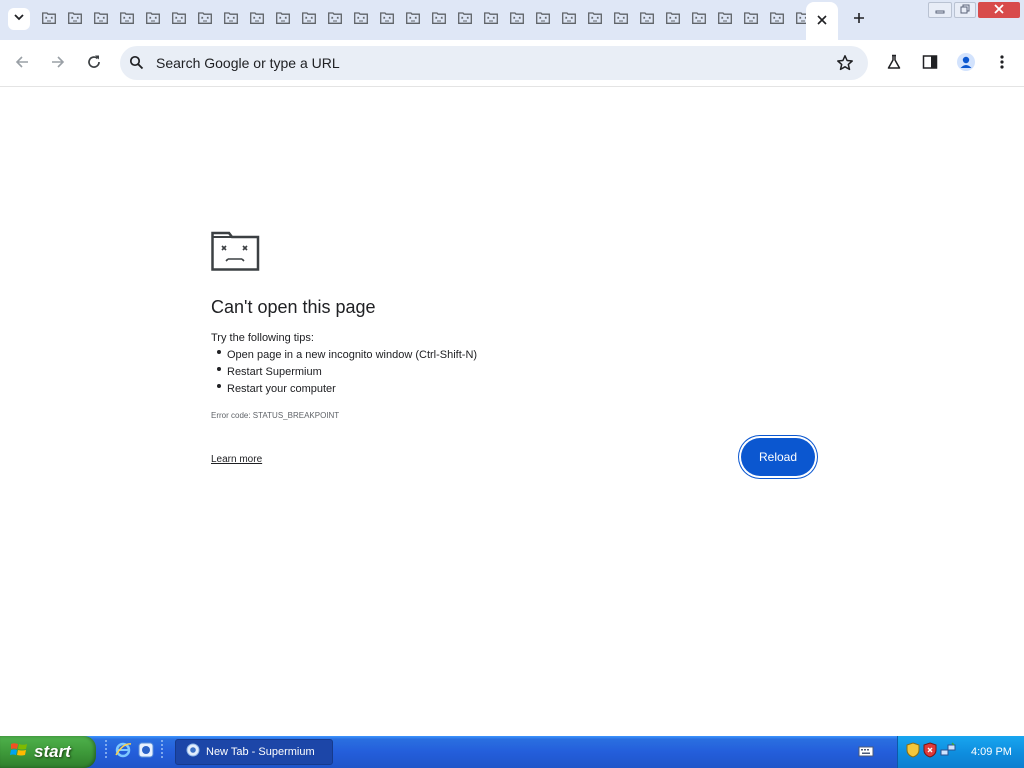  What do you see at coordinates (52, 751) in the screenshot?
I see `start-label: start` at bounding box center [52, 751].